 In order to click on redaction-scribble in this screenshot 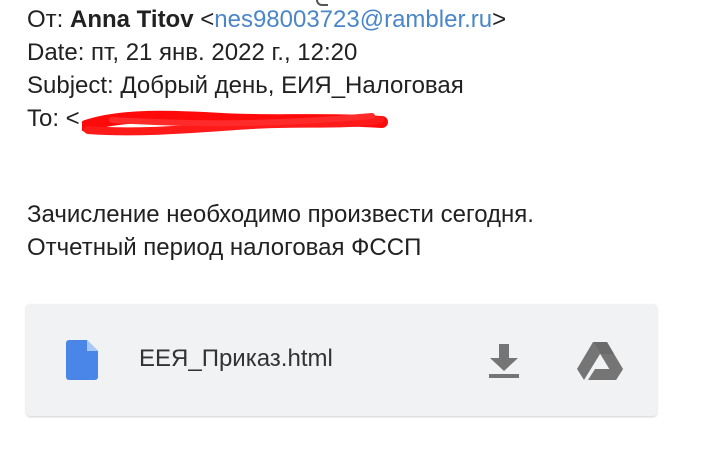, I will do `click(235, 123)`.